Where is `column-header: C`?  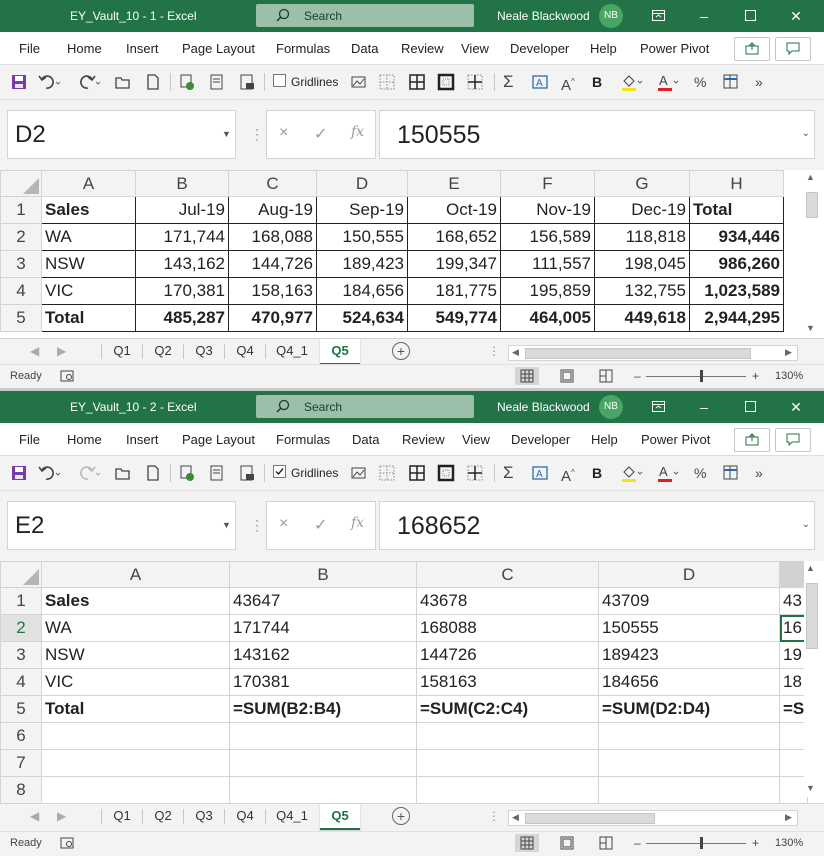 column-header: C is located at coordinates (272, 183).